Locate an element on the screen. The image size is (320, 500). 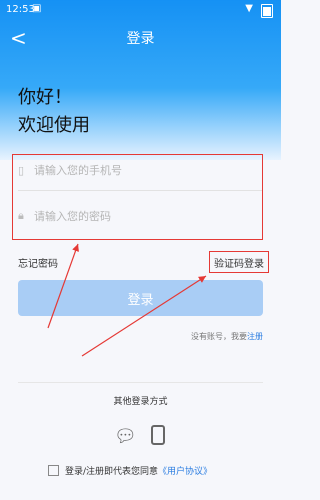
wechat-login-icon: 💬︎ is located at coordinates (127, 437).